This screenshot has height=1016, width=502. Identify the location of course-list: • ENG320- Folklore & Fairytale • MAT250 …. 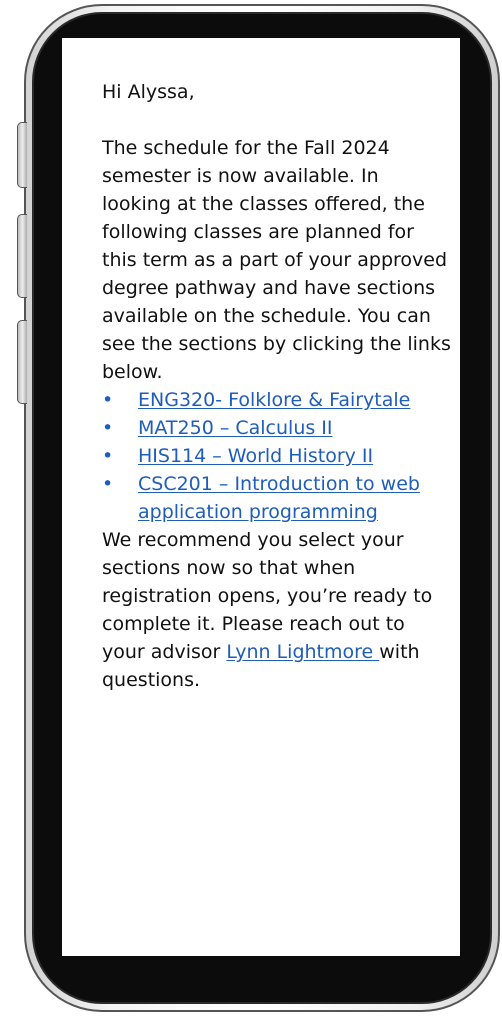
(277, 456).